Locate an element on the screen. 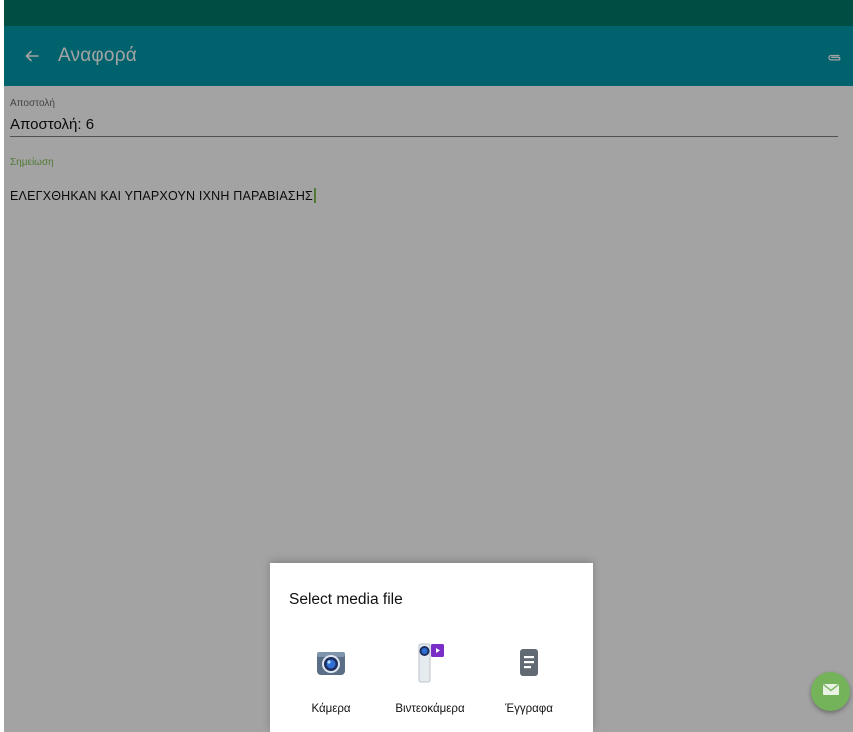 The width and height of the screenshot is (853, 732). camera-option: Κάμερα is located at coordinates (331, 681).